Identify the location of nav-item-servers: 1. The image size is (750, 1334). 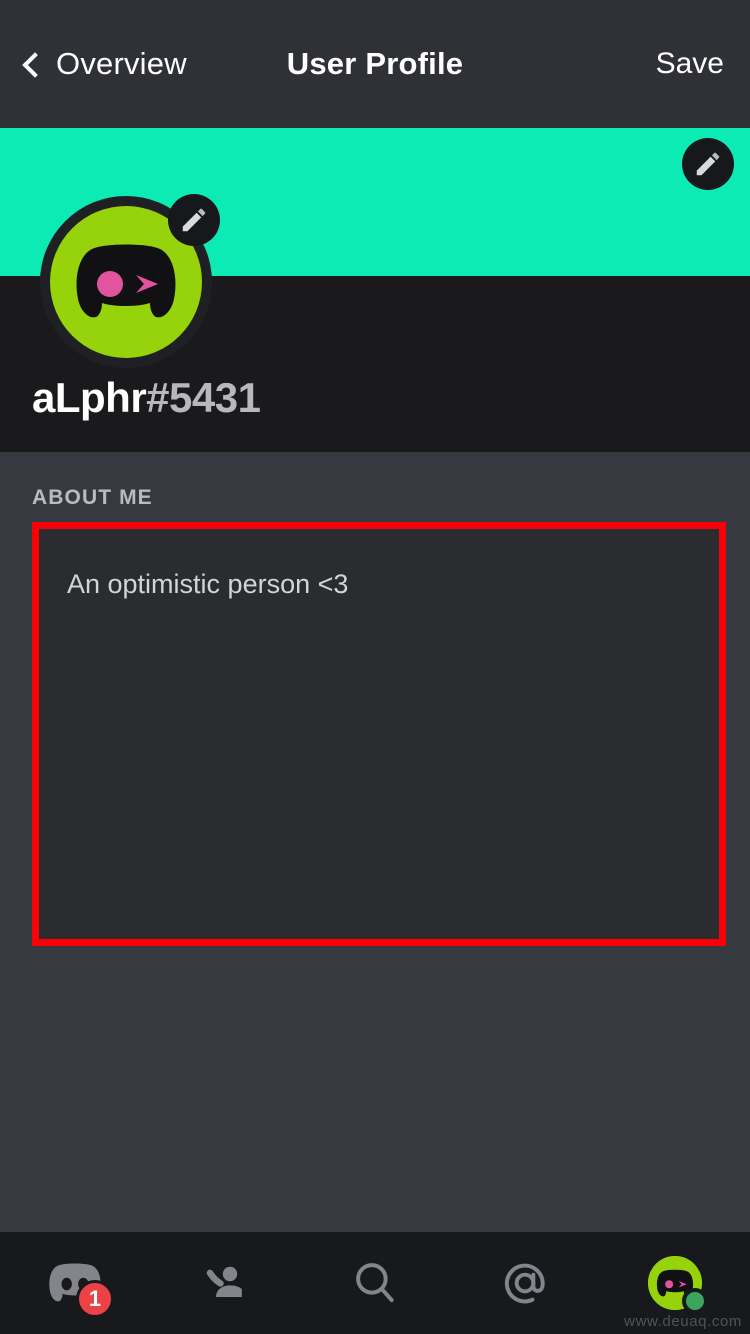
(75, 1283).